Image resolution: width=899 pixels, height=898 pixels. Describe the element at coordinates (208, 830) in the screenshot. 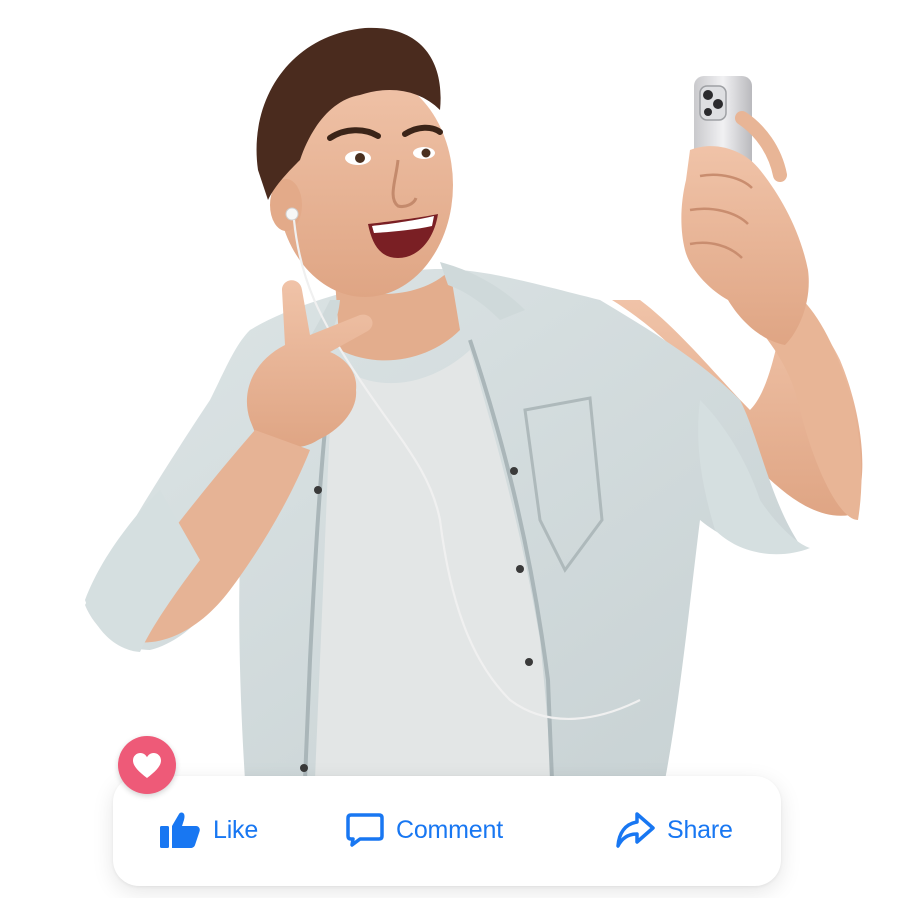

I see `like-button: Like` at that location.